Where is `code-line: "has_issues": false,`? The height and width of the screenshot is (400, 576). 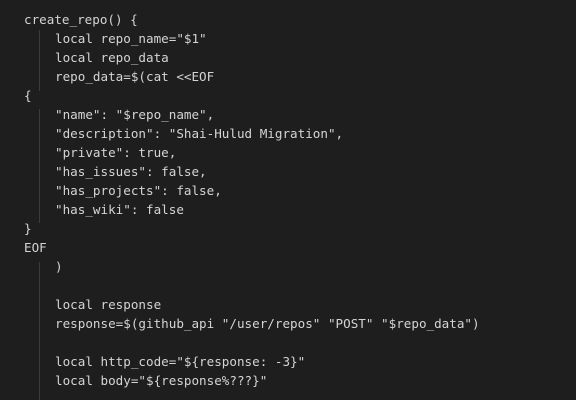
code-line: "has_issues": false, is located at coordinates (288, 171).